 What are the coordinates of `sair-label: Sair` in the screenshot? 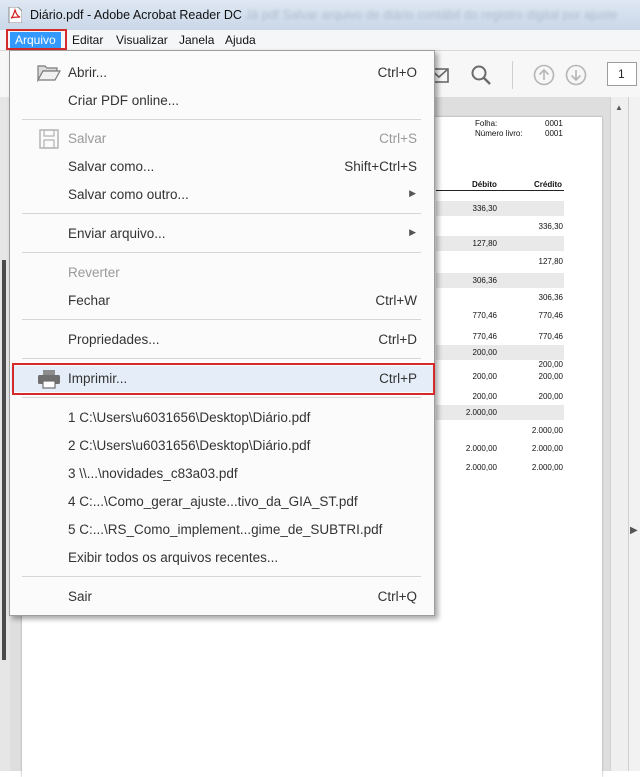 It's located at (80, 596).